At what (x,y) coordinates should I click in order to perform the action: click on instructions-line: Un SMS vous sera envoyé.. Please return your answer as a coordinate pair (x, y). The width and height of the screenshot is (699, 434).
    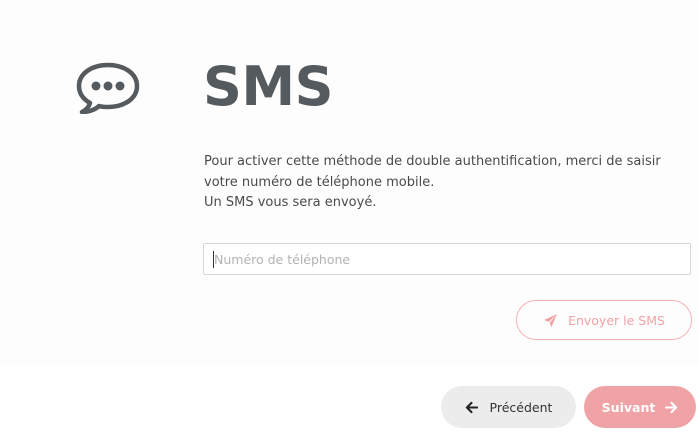
    Looking at the image, I should click on (290, 202).